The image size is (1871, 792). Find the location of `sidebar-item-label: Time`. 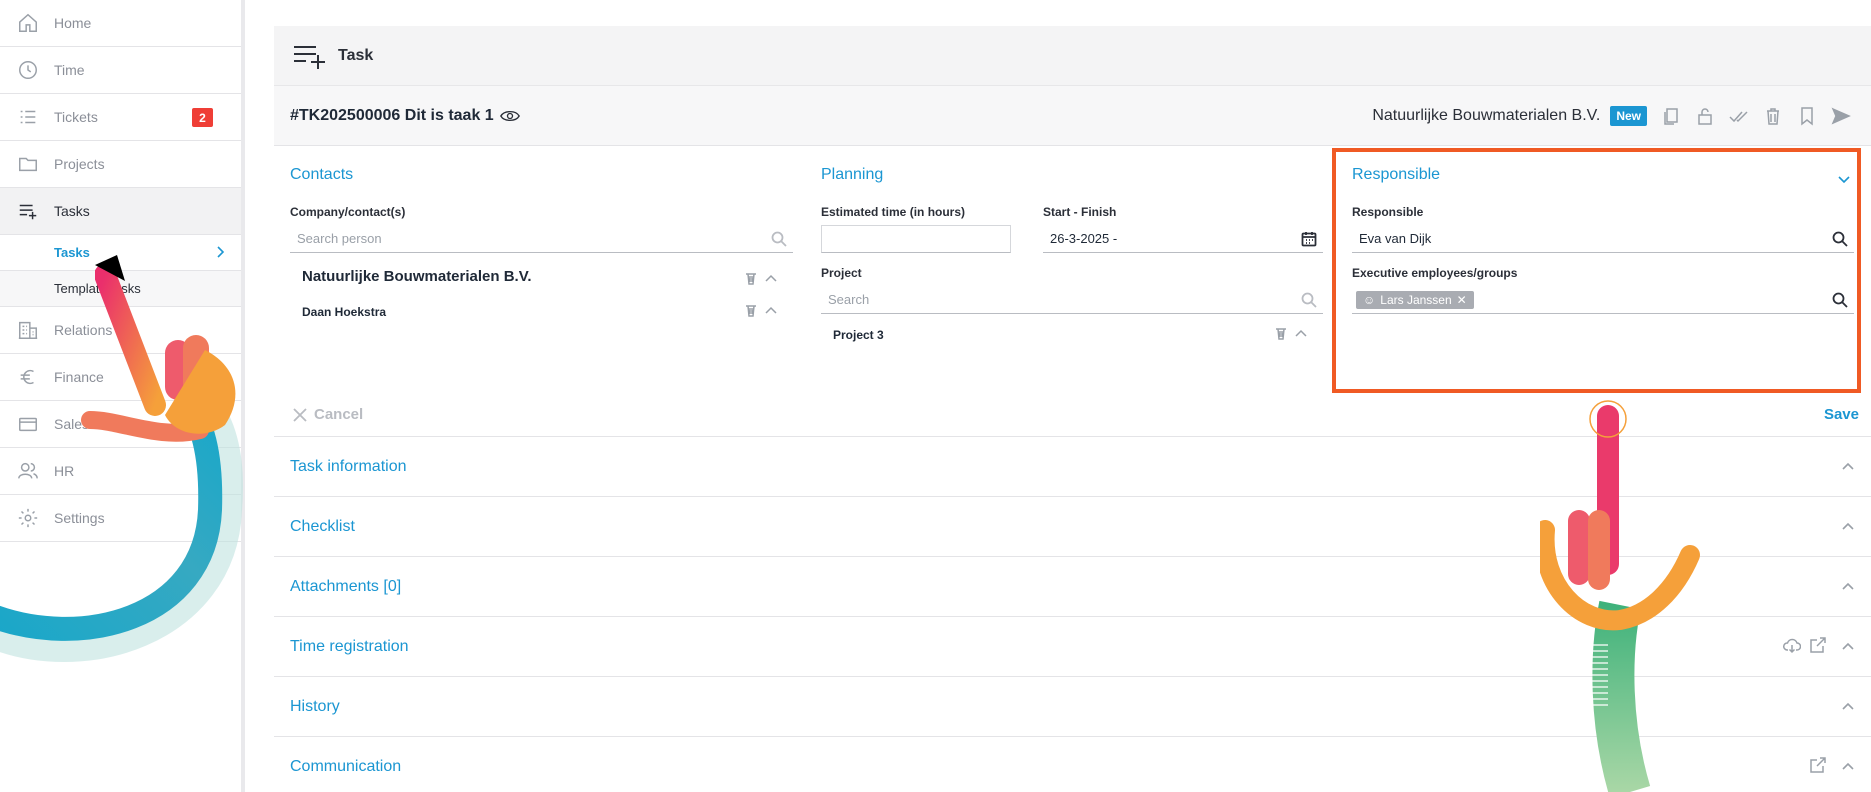

sidebar-item-label: Time is located at coordinates (69, 70).